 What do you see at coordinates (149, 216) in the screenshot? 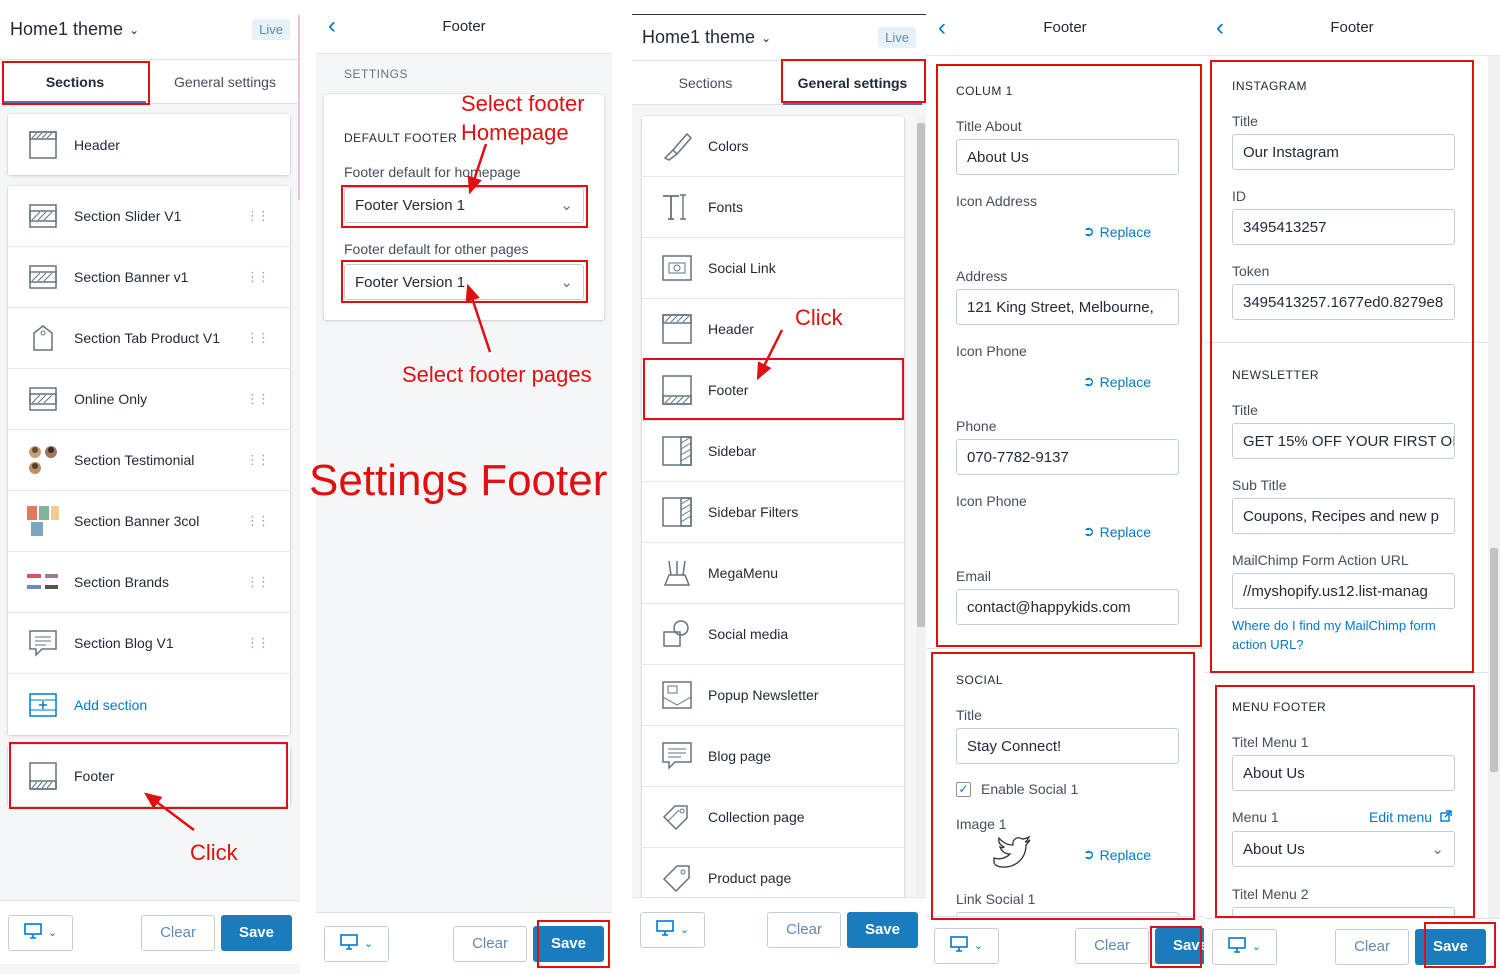
I see `section-item: Section Slider V1 ⋮⋮` at bounding box center [149, 216].